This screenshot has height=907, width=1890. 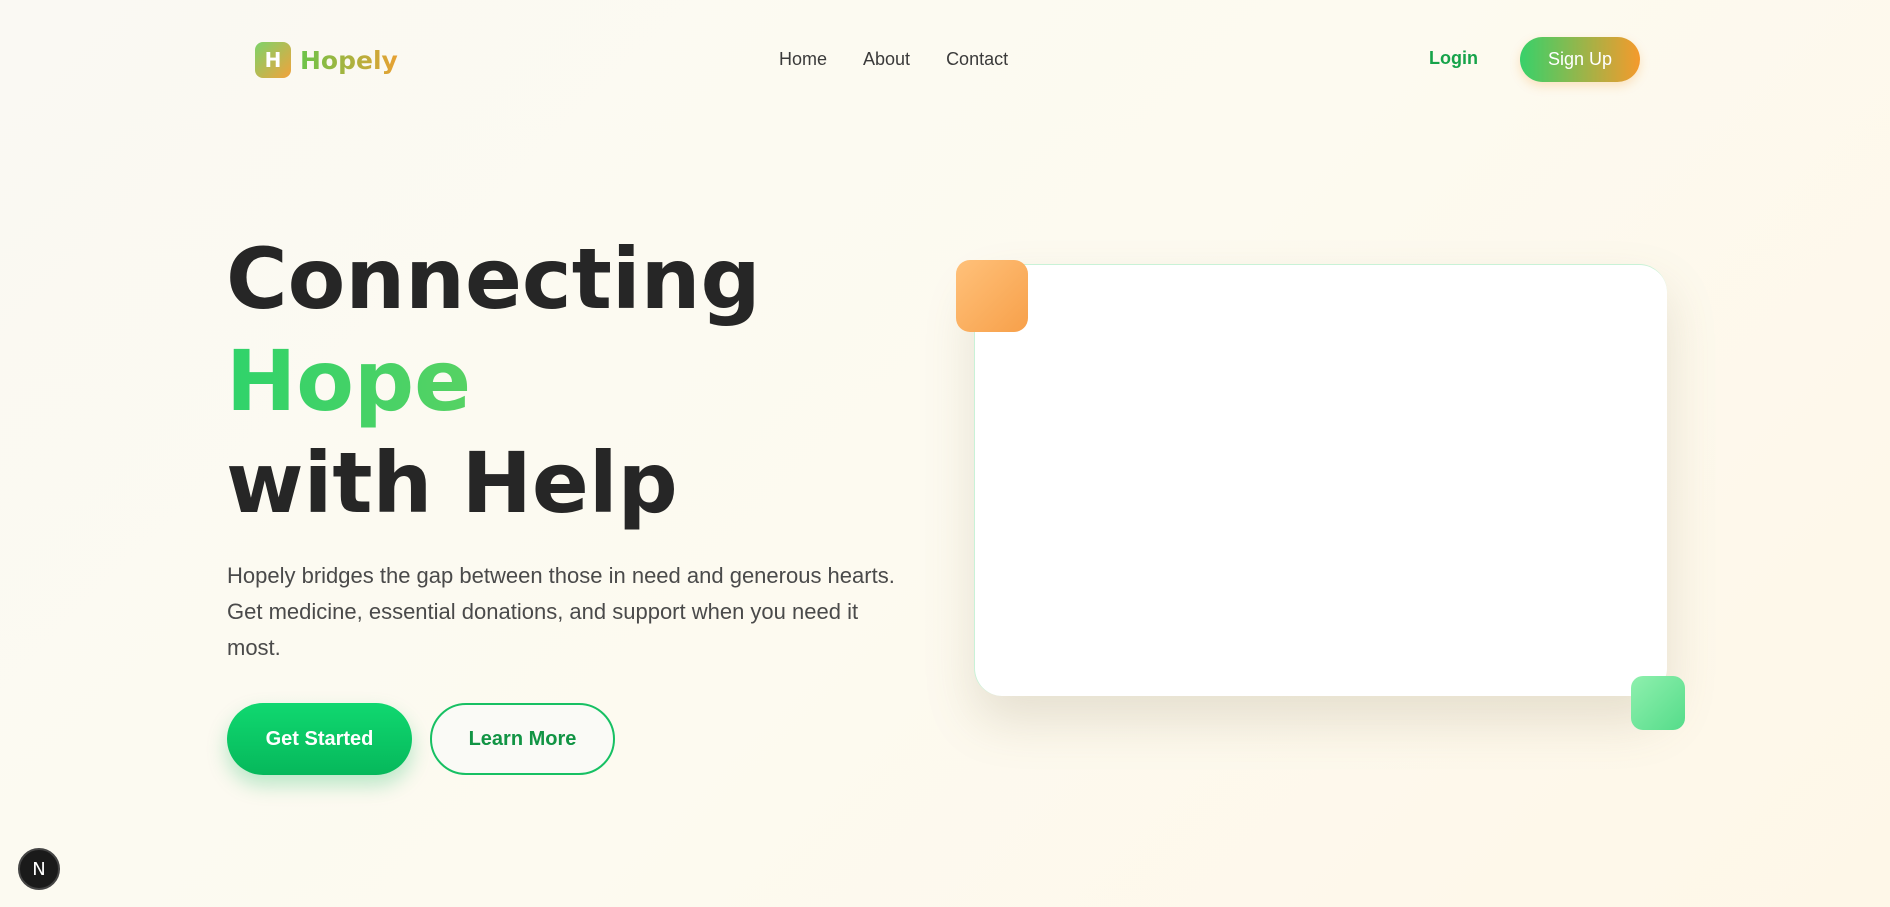 What do you see at coordinates (1453, 58) in the screenshot?
I see `login-link: Login` at bounding box center [1453, 58].